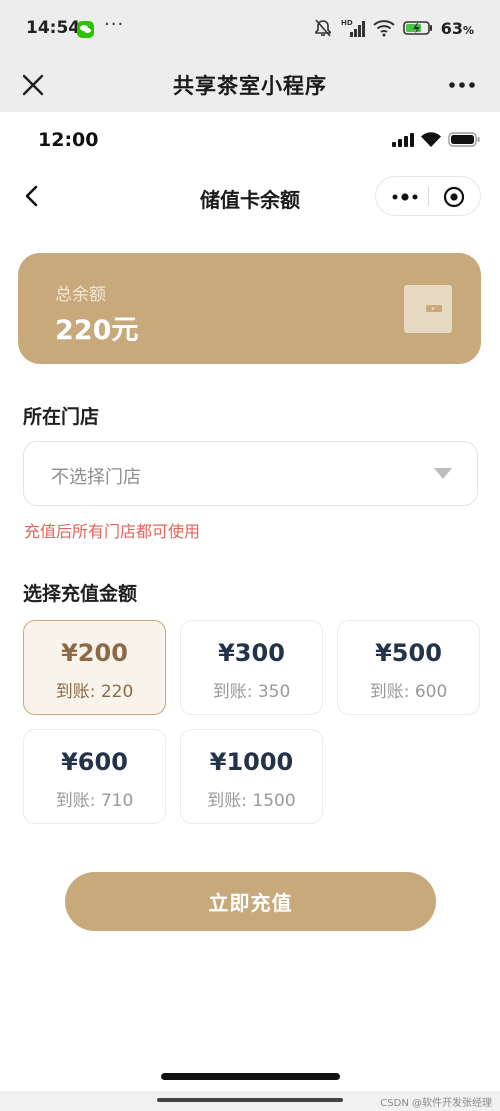  What do you see at coordinates (114, 24) in the screenshot?
I see `notification-more-icon: ···` at bounding box center [114, 24].